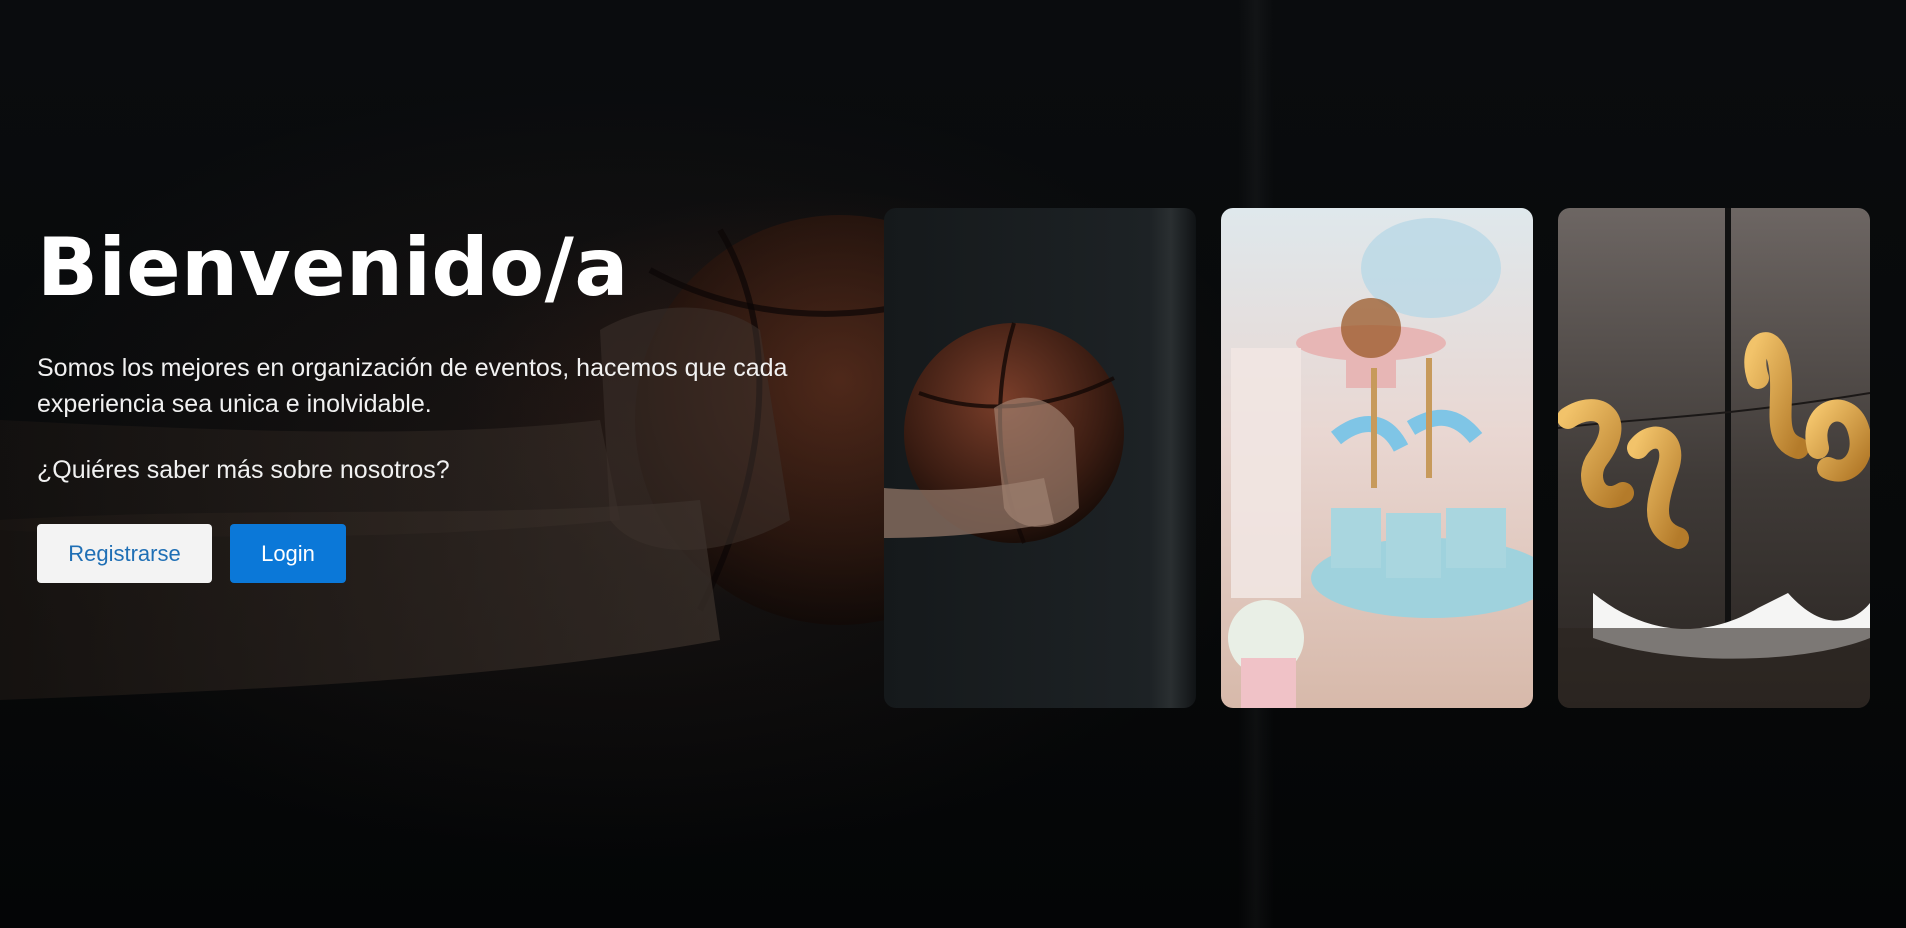  I want to click on party-desserts-image, so click(1377, 458).